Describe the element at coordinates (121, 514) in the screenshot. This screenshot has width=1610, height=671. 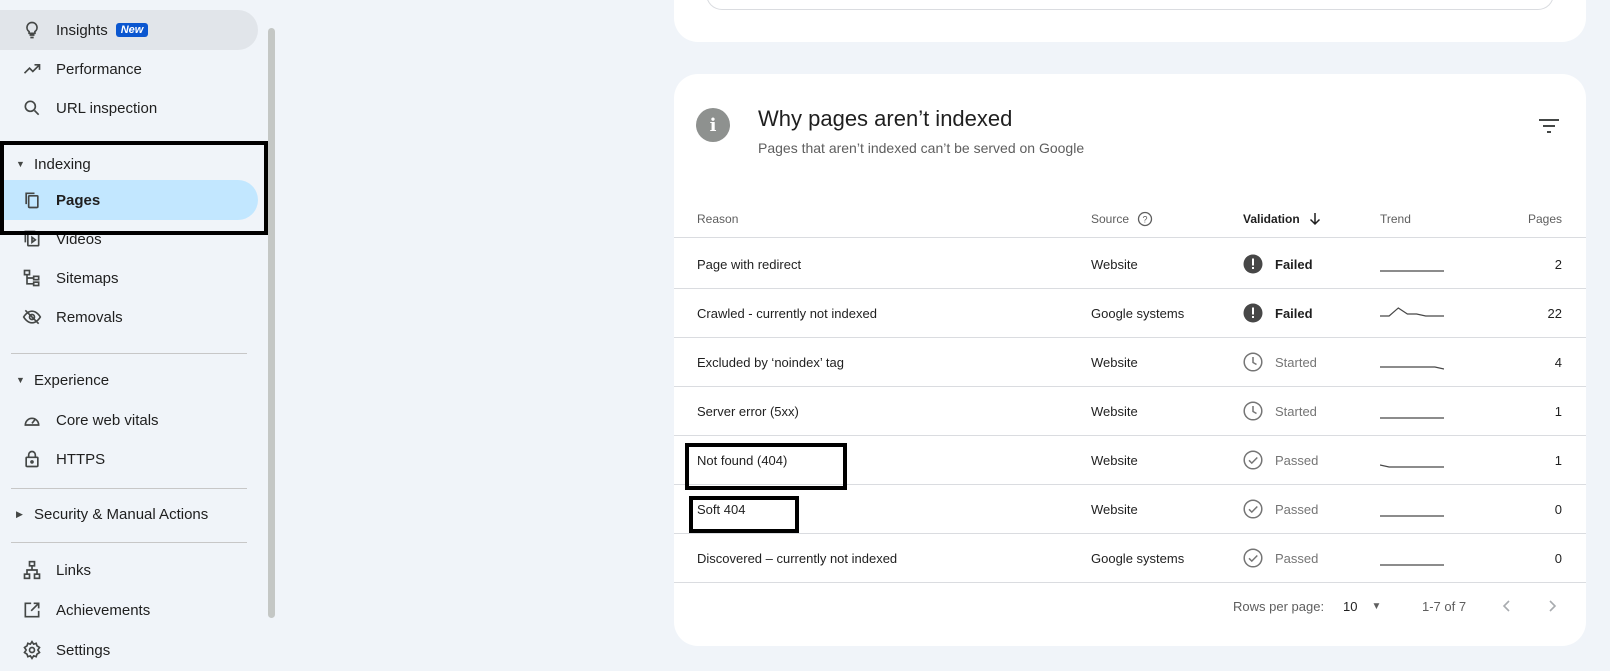
I see `section-title: Security & Manual Actions` at that location.